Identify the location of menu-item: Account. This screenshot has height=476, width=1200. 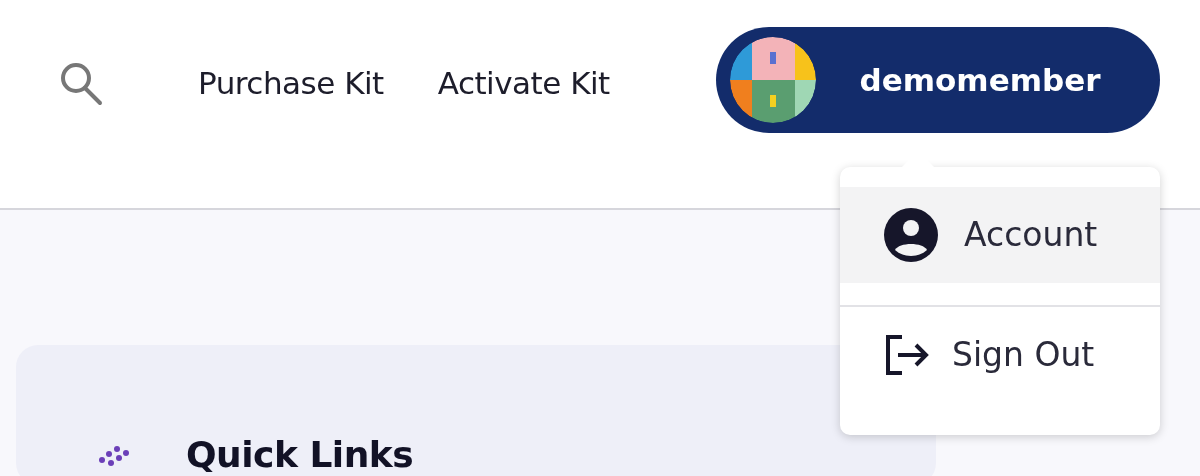
(1000, 235).